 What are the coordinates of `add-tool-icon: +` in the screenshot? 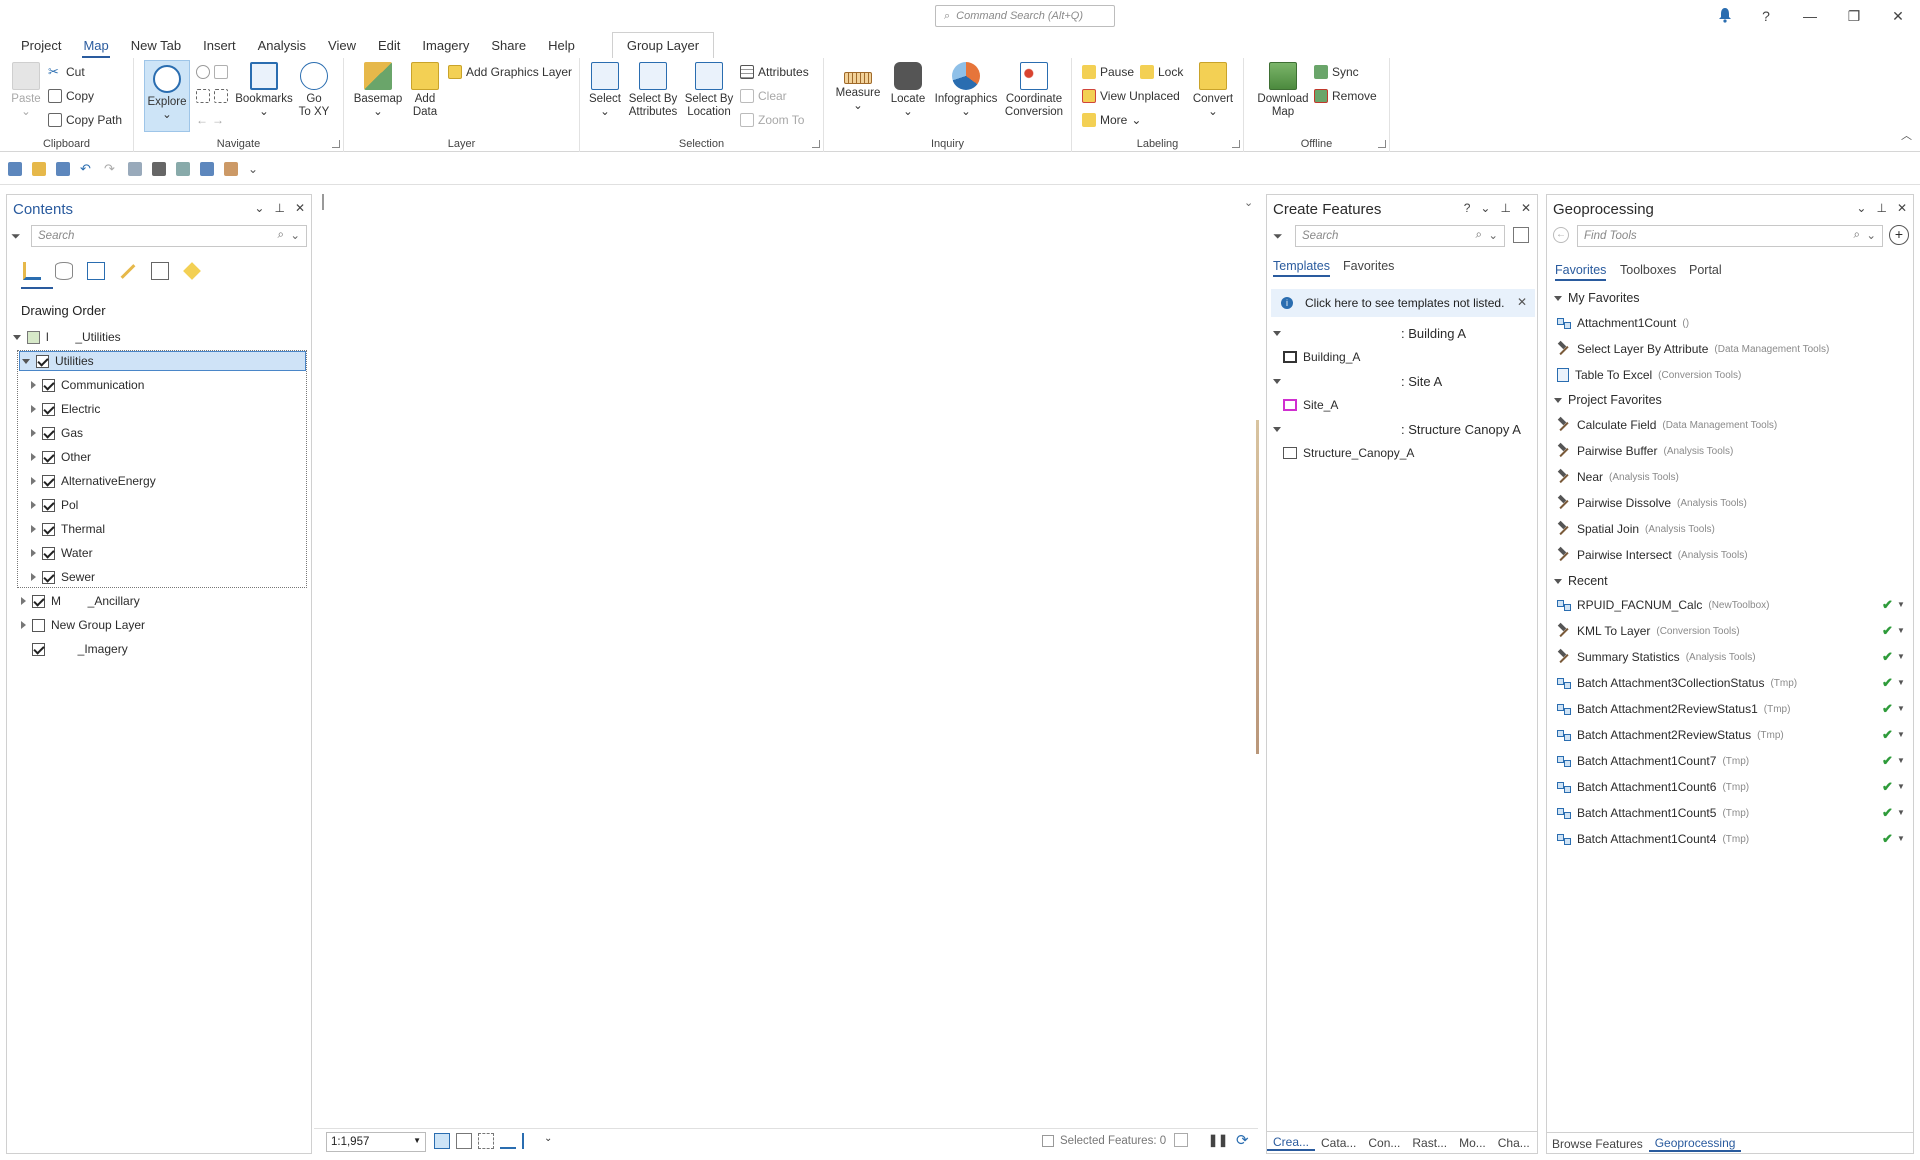 It's located at (1899, 235).